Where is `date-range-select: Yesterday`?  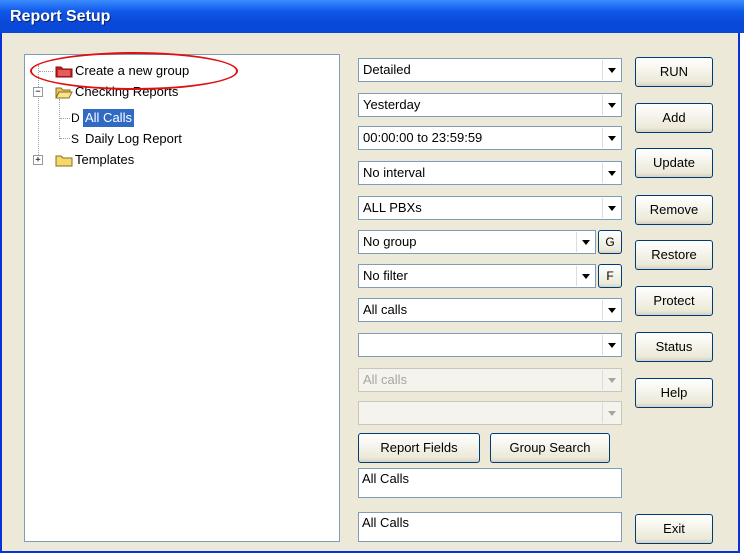
date-range-select: Yesterday is located at coordinates (490, 105).